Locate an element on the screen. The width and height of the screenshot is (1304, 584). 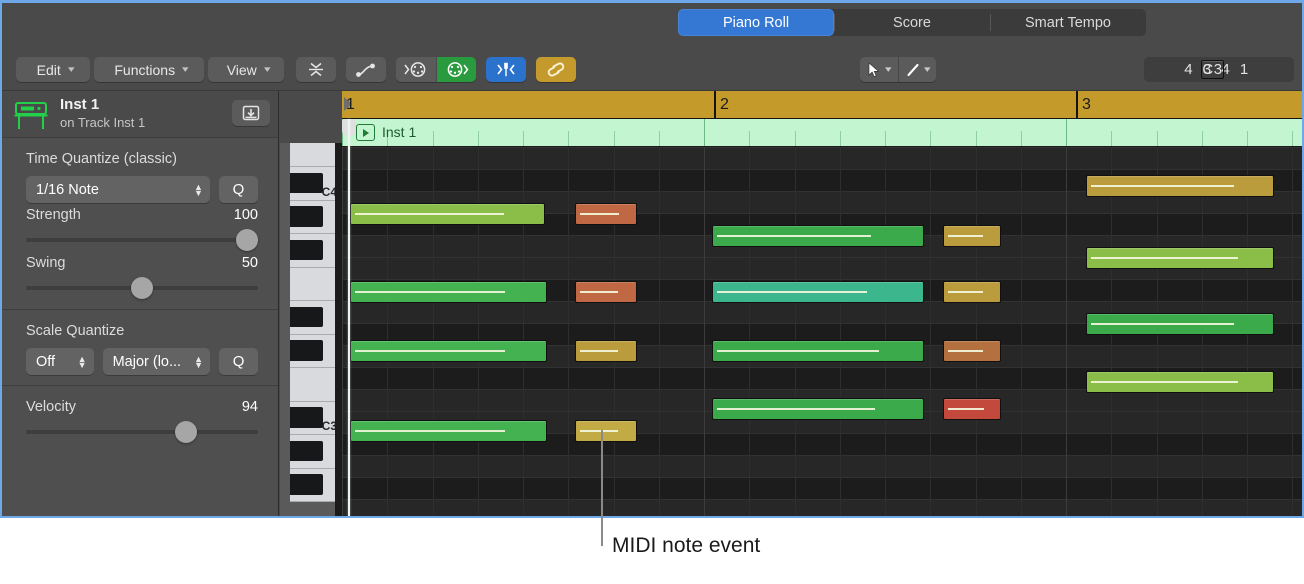
slider-track is located at coordinates (142, 432).